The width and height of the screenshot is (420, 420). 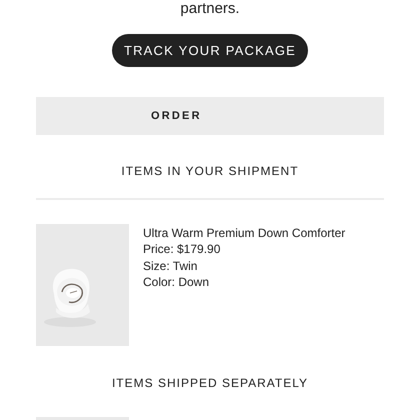 I want to click on order-label: ORDER, so click(x=176, y=116).